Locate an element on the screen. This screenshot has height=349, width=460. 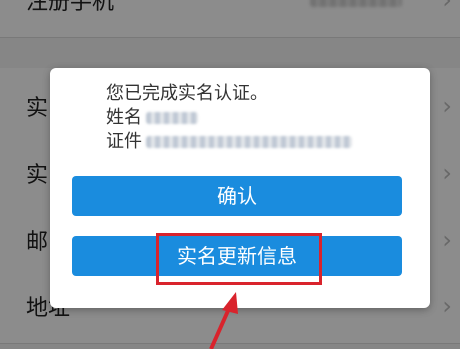
confirm-button: 确认 is located at coordinates (237, 196).